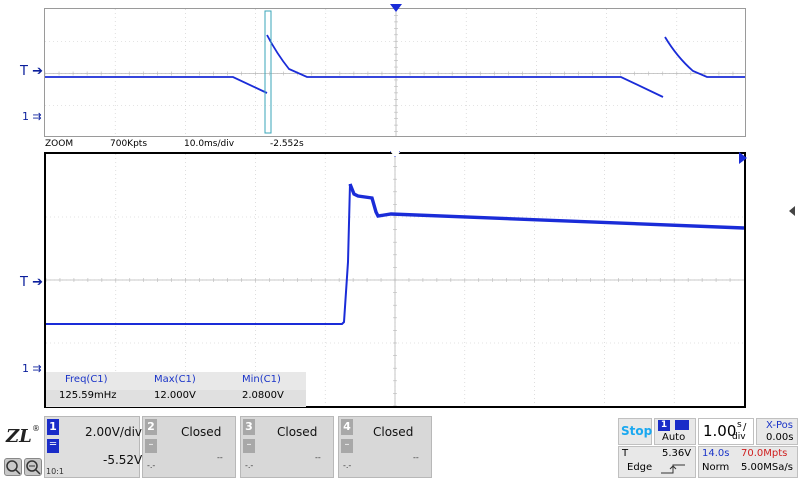 Image resolution: width=800 pixels, height=480 pixels. Describe the element at coordinates (151, 446) in the screenshot. I see `channel-2-coupling-icon: –` at that location.